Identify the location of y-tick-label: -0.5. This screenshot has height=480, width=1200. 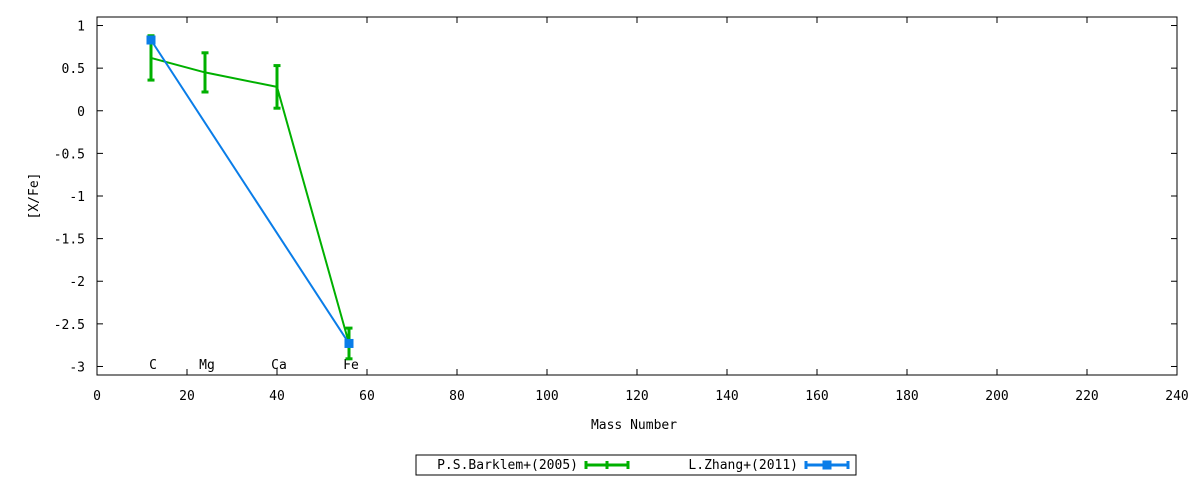
(69, 154).